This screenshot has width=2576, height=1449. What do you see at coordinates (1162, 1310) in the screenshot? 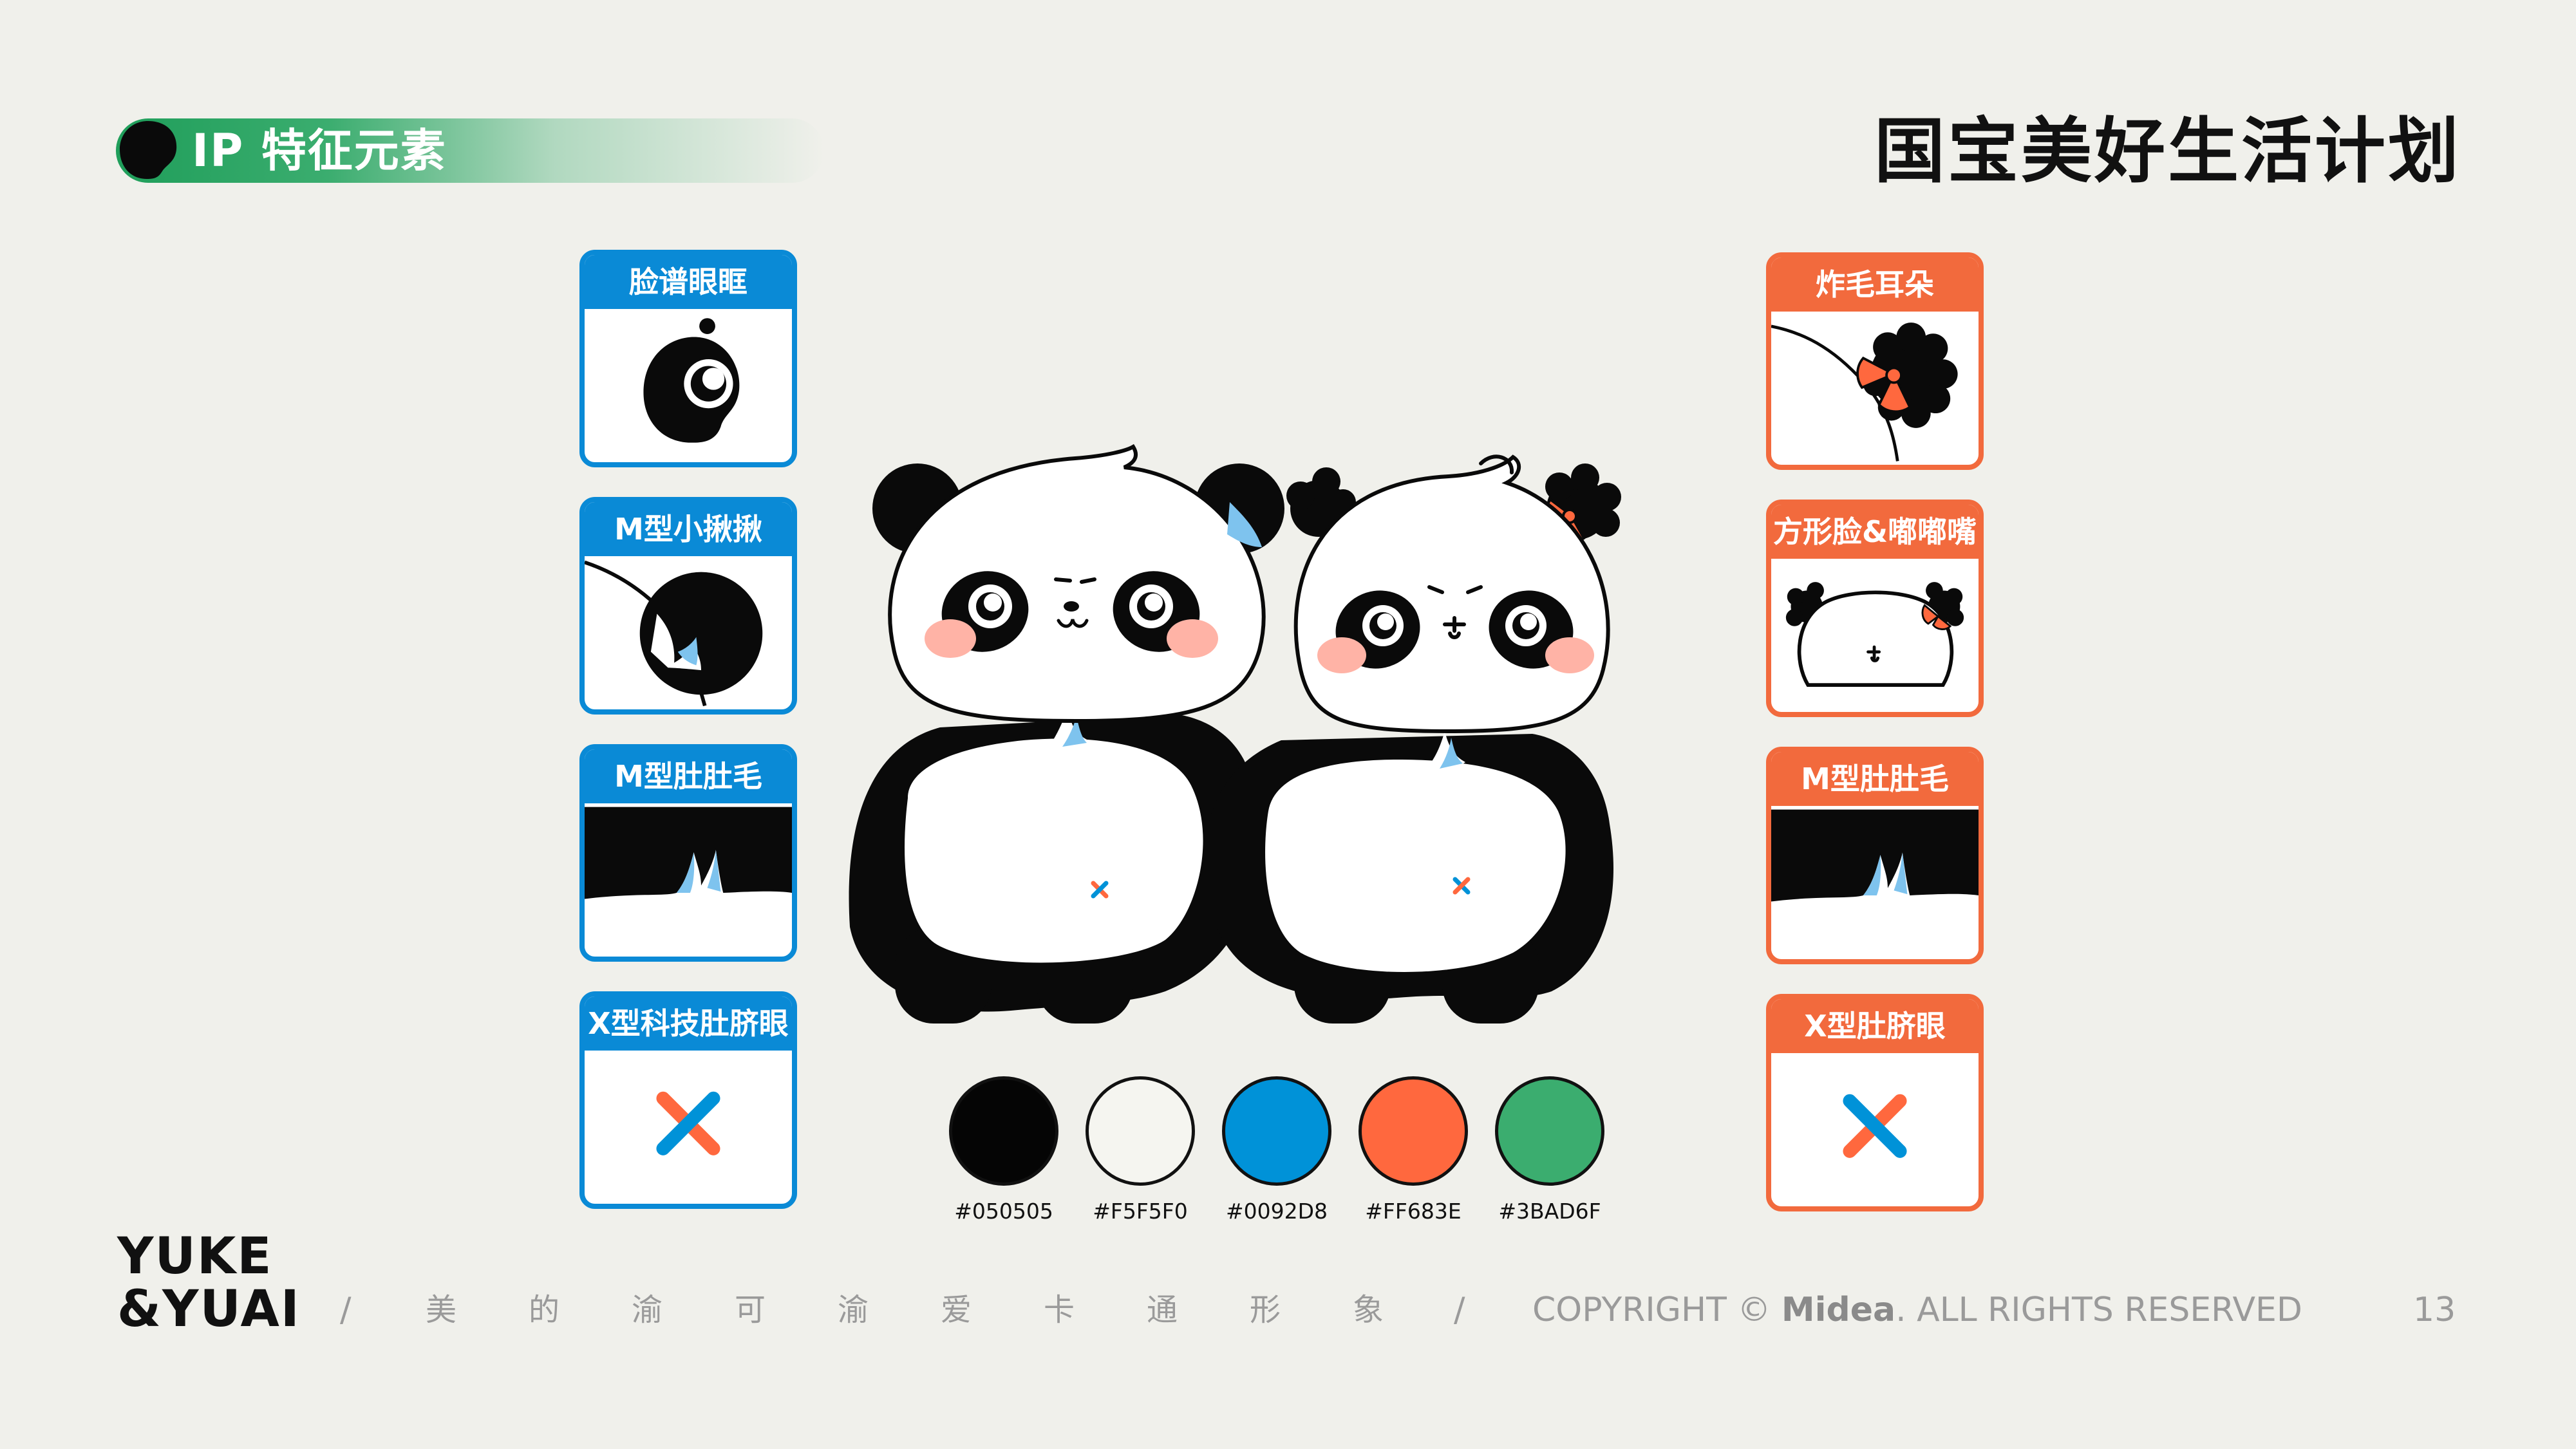
I see `slogan-char: 通` at bounding box center [1162, 1310].